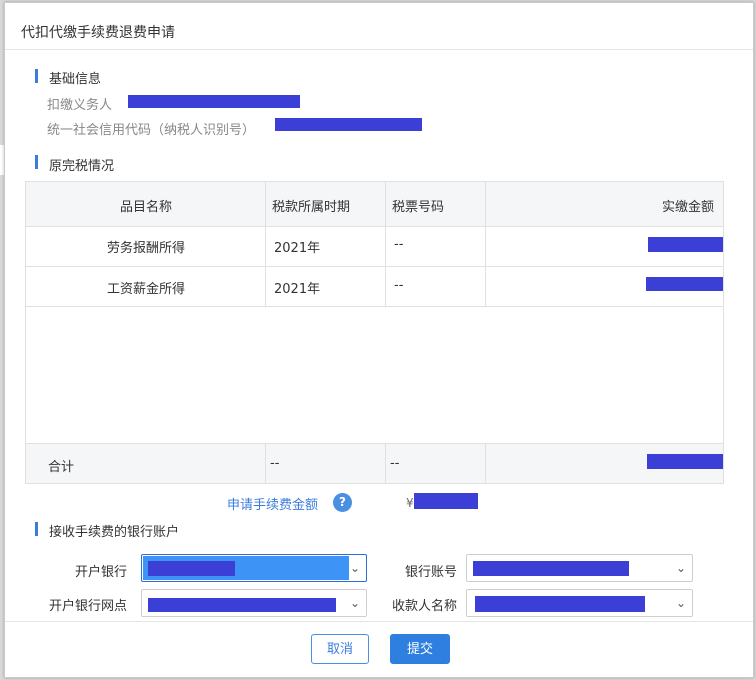  What do you see at coordinates (410, 503) in the screenshot?
I see `currency-symbol: ¥` at bounding box center [410, 503].